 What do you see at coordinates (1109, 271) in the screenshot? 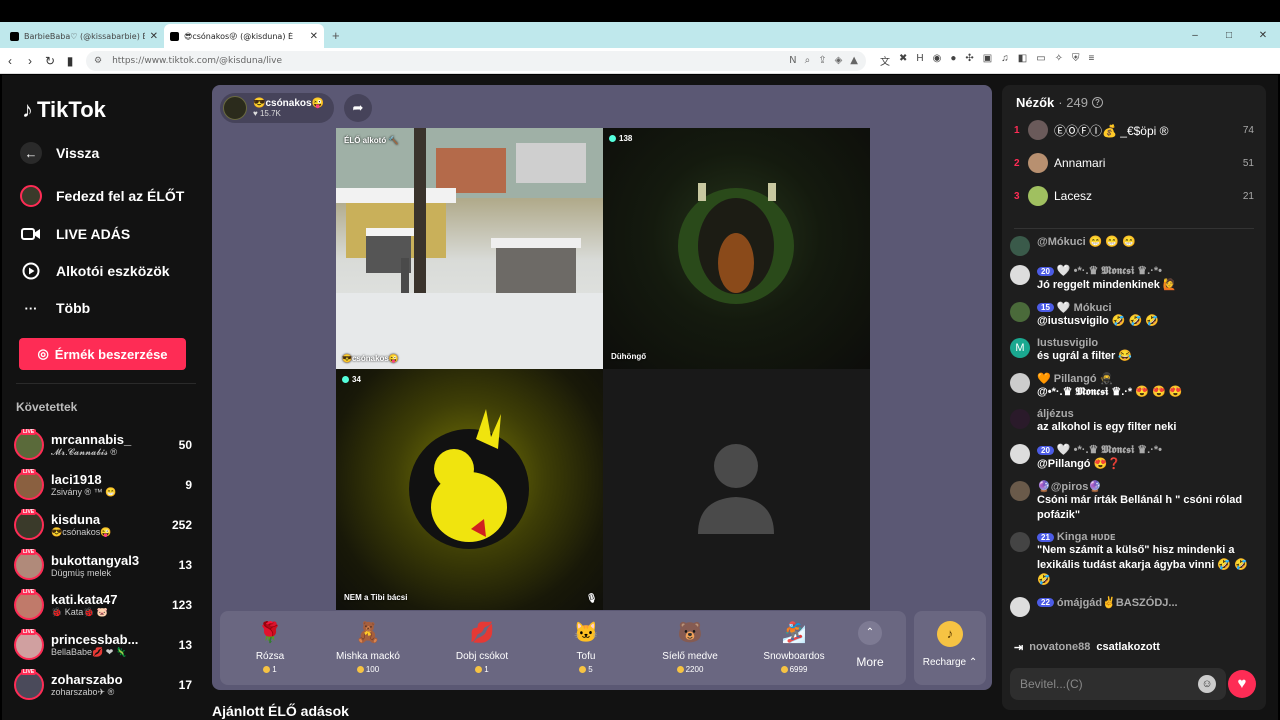
I see `chat-user: 🤍 •*·.♛ 𝕸𝖔𝖓𝖈𝖘𝖎 ♛.·*•` at bounding box center [1109, 271].